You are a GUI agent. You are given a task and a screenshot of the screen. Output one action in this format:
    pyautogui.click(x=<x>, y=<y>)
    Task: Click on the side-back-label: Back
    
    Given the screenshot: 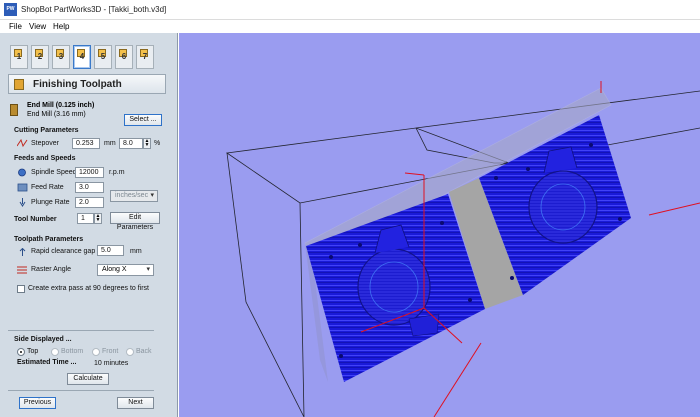 What is the action you would take?
    pyautogui.click(x=144, y=351)
    